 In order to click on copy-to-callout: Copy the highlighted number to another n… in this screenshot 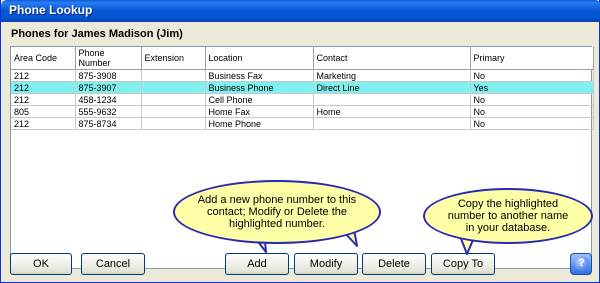, I will do `click(508, 216)`.